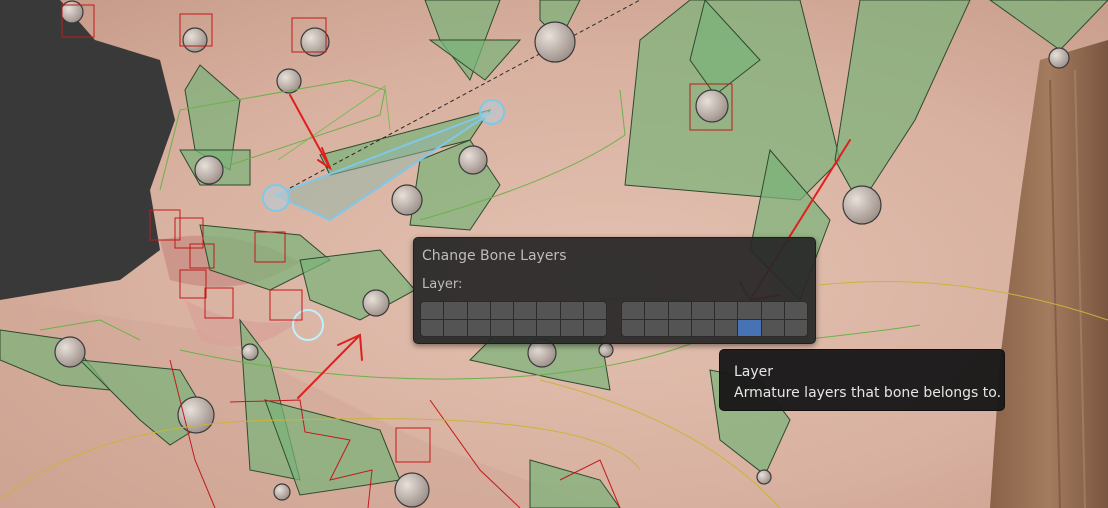 The image size is (1108, 508). I want to click on tooltip-description: Armature layers that bone belongs to., so click(868, 393).